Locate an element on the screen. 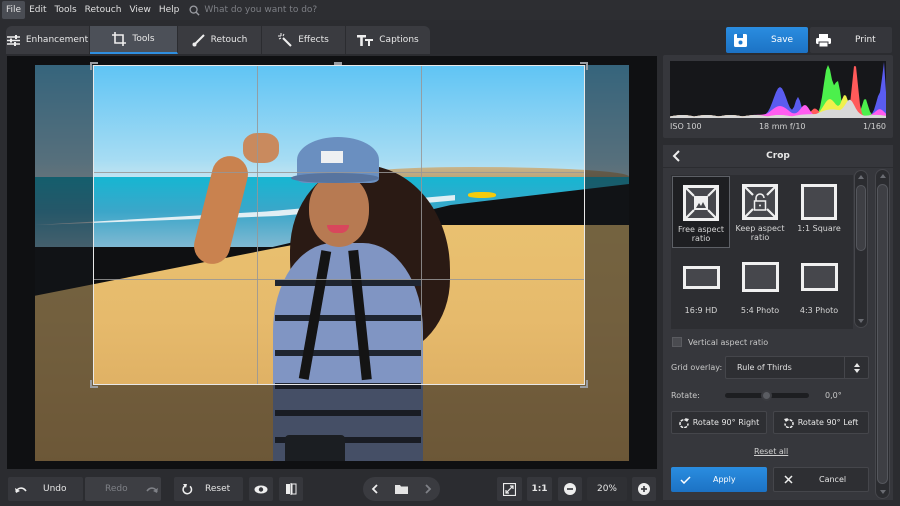 The height and width of the screenshot is (506, 900). cancel-label: Cancel is located at coordinates (833, 479).